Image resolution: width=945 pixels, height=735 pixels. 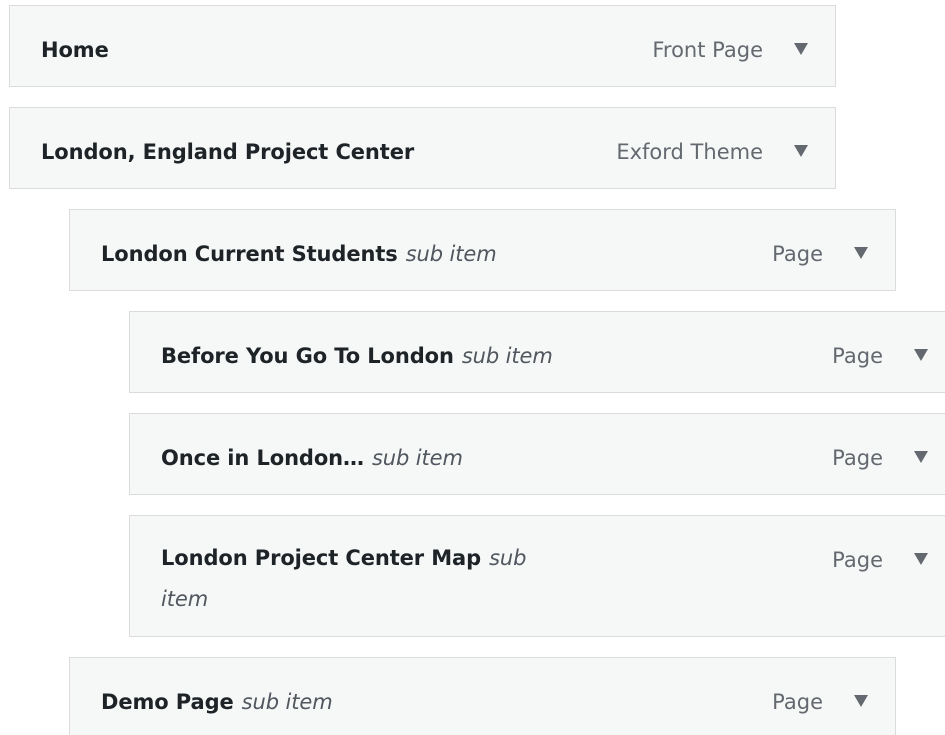 I want to click on menu-item-title-text: London Current Students, so click(x=249, y=254).